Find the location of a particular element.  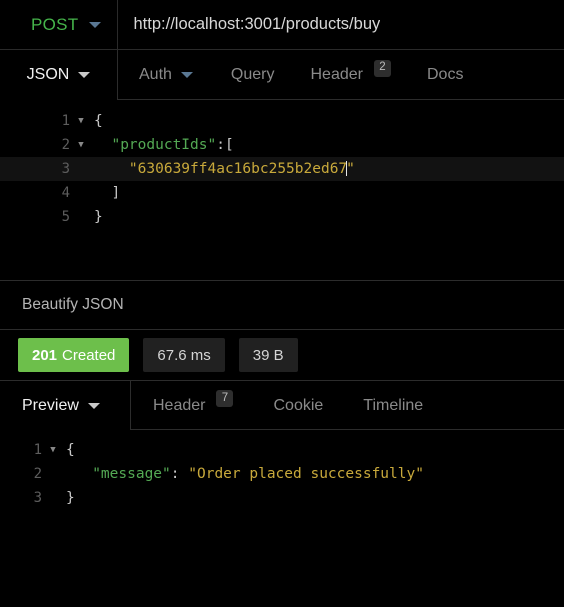

tab-timeline-label: Timeline is located at coordinates (393, 405).